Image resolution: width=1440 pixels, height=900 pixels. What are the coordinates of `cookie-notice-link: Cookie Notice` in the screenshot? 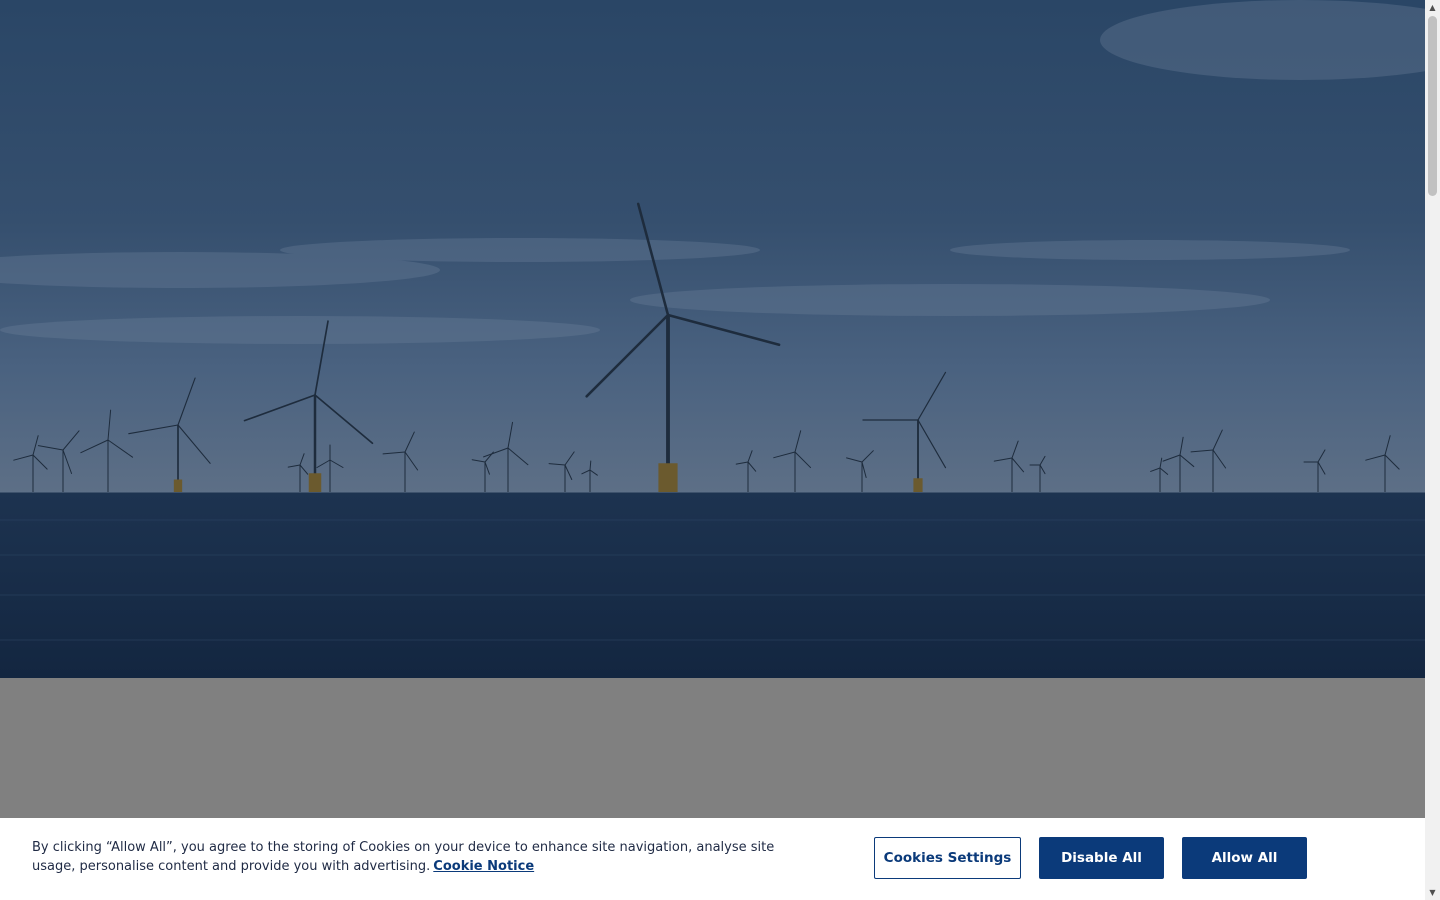 It's located at (483, 866).